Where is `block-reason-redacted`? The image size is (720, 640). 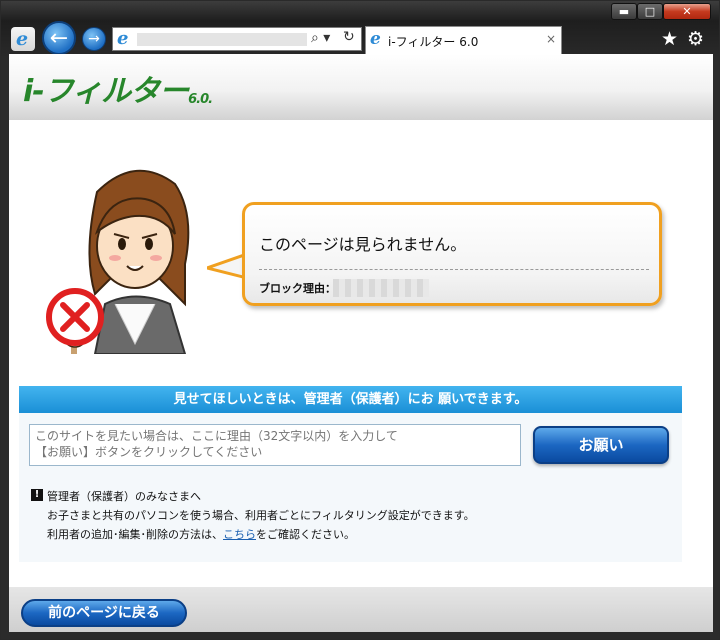 block-reason-redacted is located at coordinates (381, 288).